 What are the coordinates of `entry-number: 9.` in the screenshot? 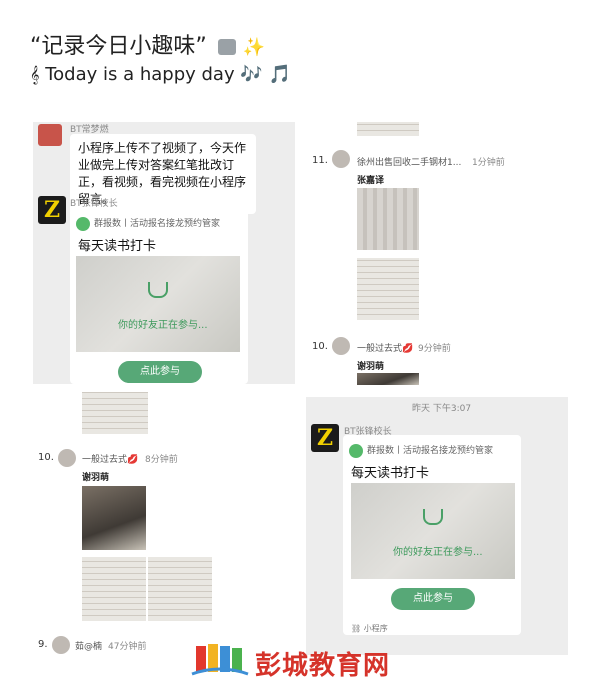 It's located at (43, 644).